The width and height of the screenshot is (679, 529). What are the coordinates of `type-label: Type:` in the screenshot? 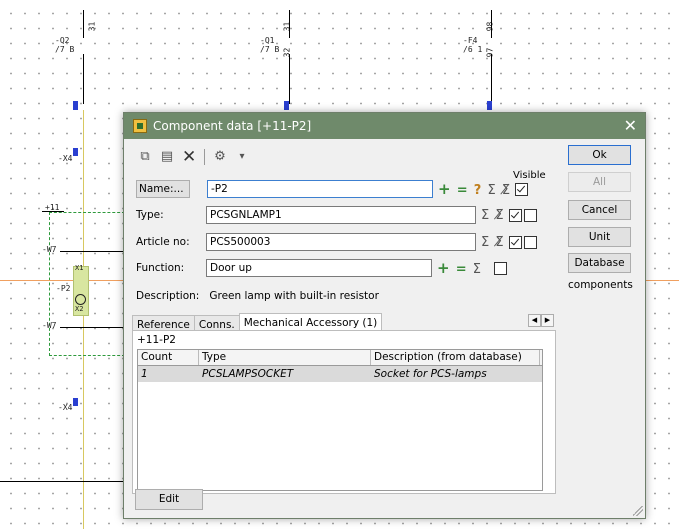 It's located at (150, 215).